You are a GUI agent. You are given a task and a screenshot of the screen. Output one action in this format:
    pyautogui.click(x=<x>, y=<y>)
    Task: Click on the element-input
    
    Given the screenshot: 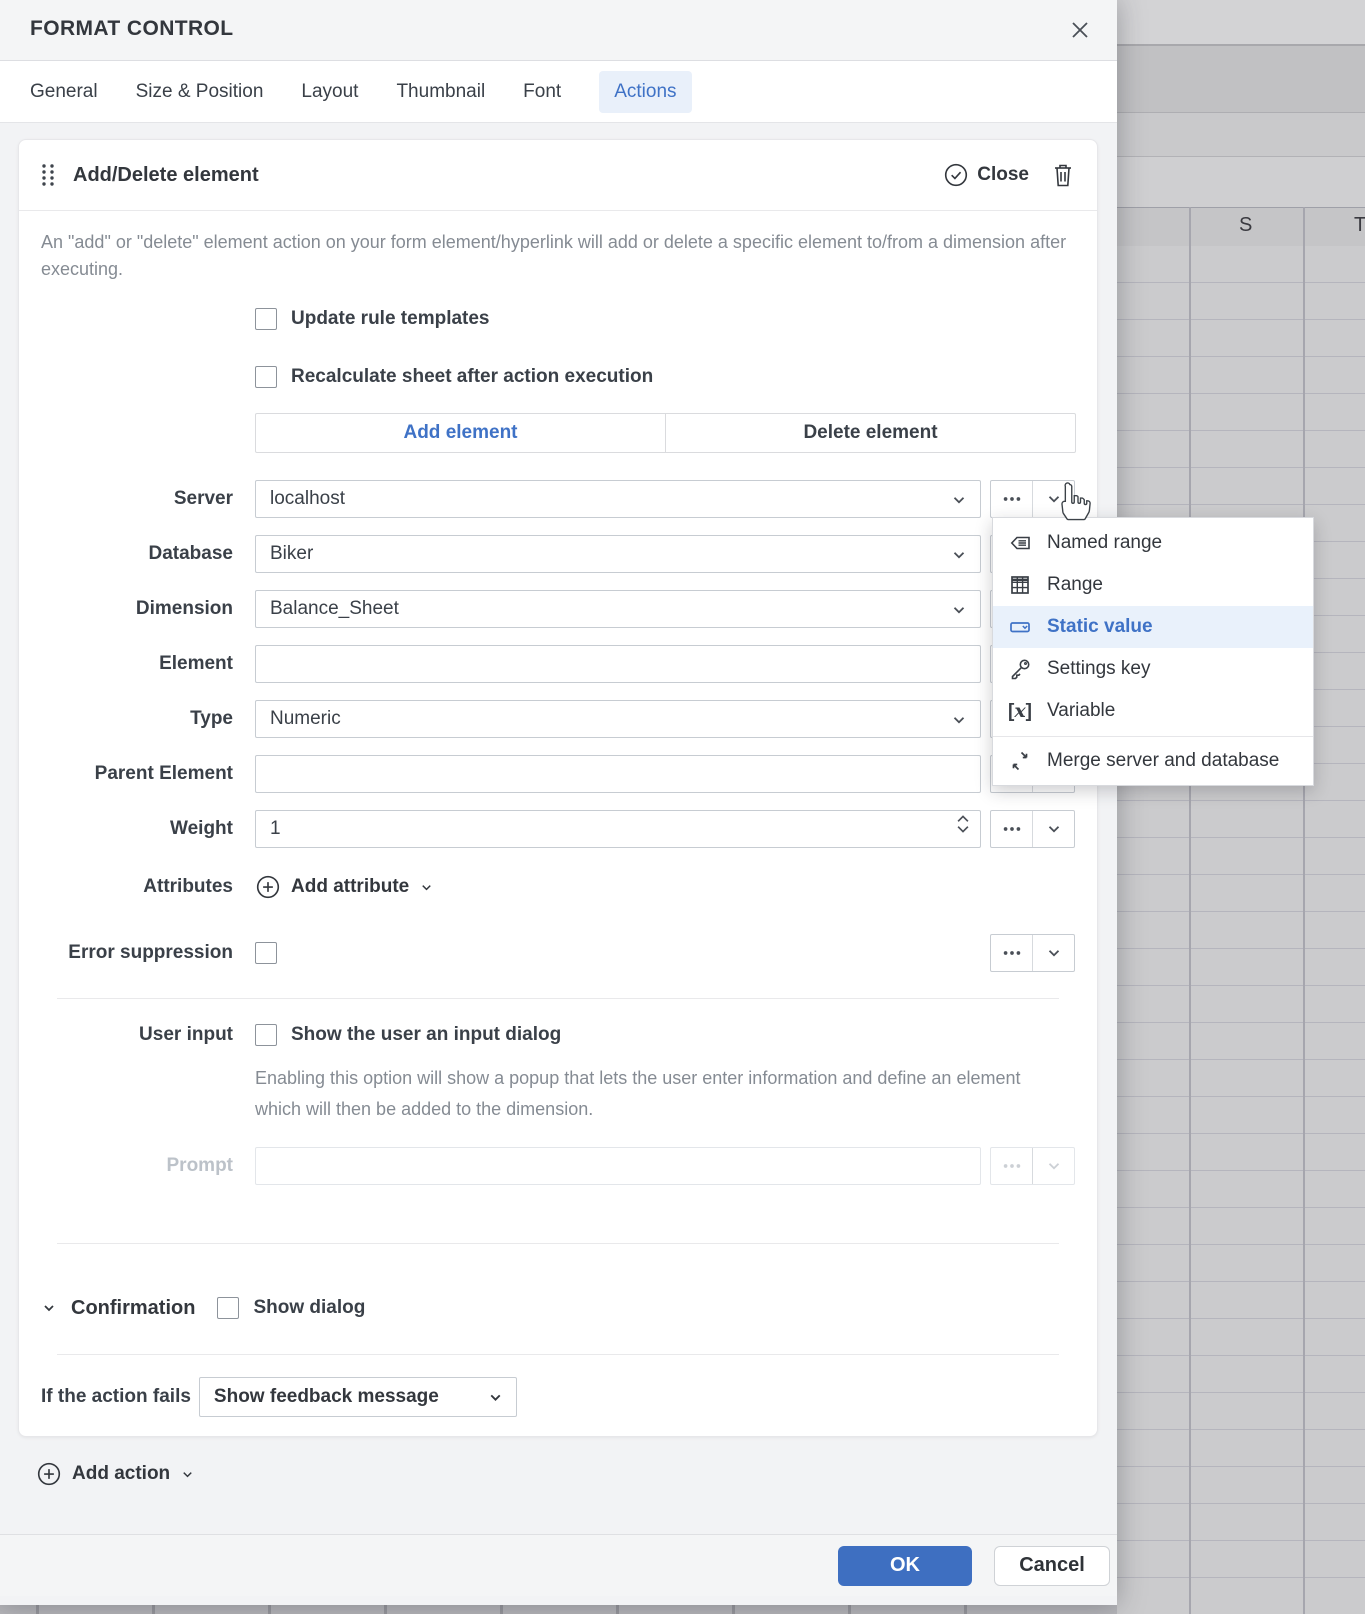 What is the action you would take?
    pyautogui.click(x=618, y=664)
    